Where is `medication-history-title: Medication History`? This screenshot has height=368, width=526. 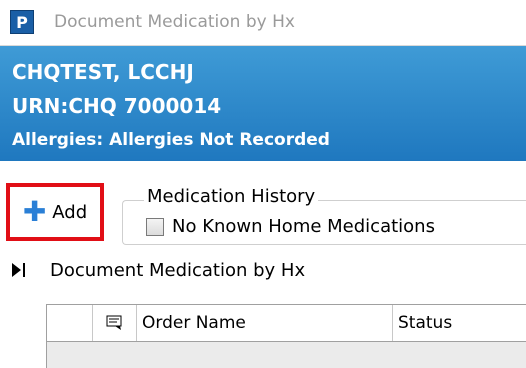
medication-history-title: Medication History is located at coordinates (231, 196).